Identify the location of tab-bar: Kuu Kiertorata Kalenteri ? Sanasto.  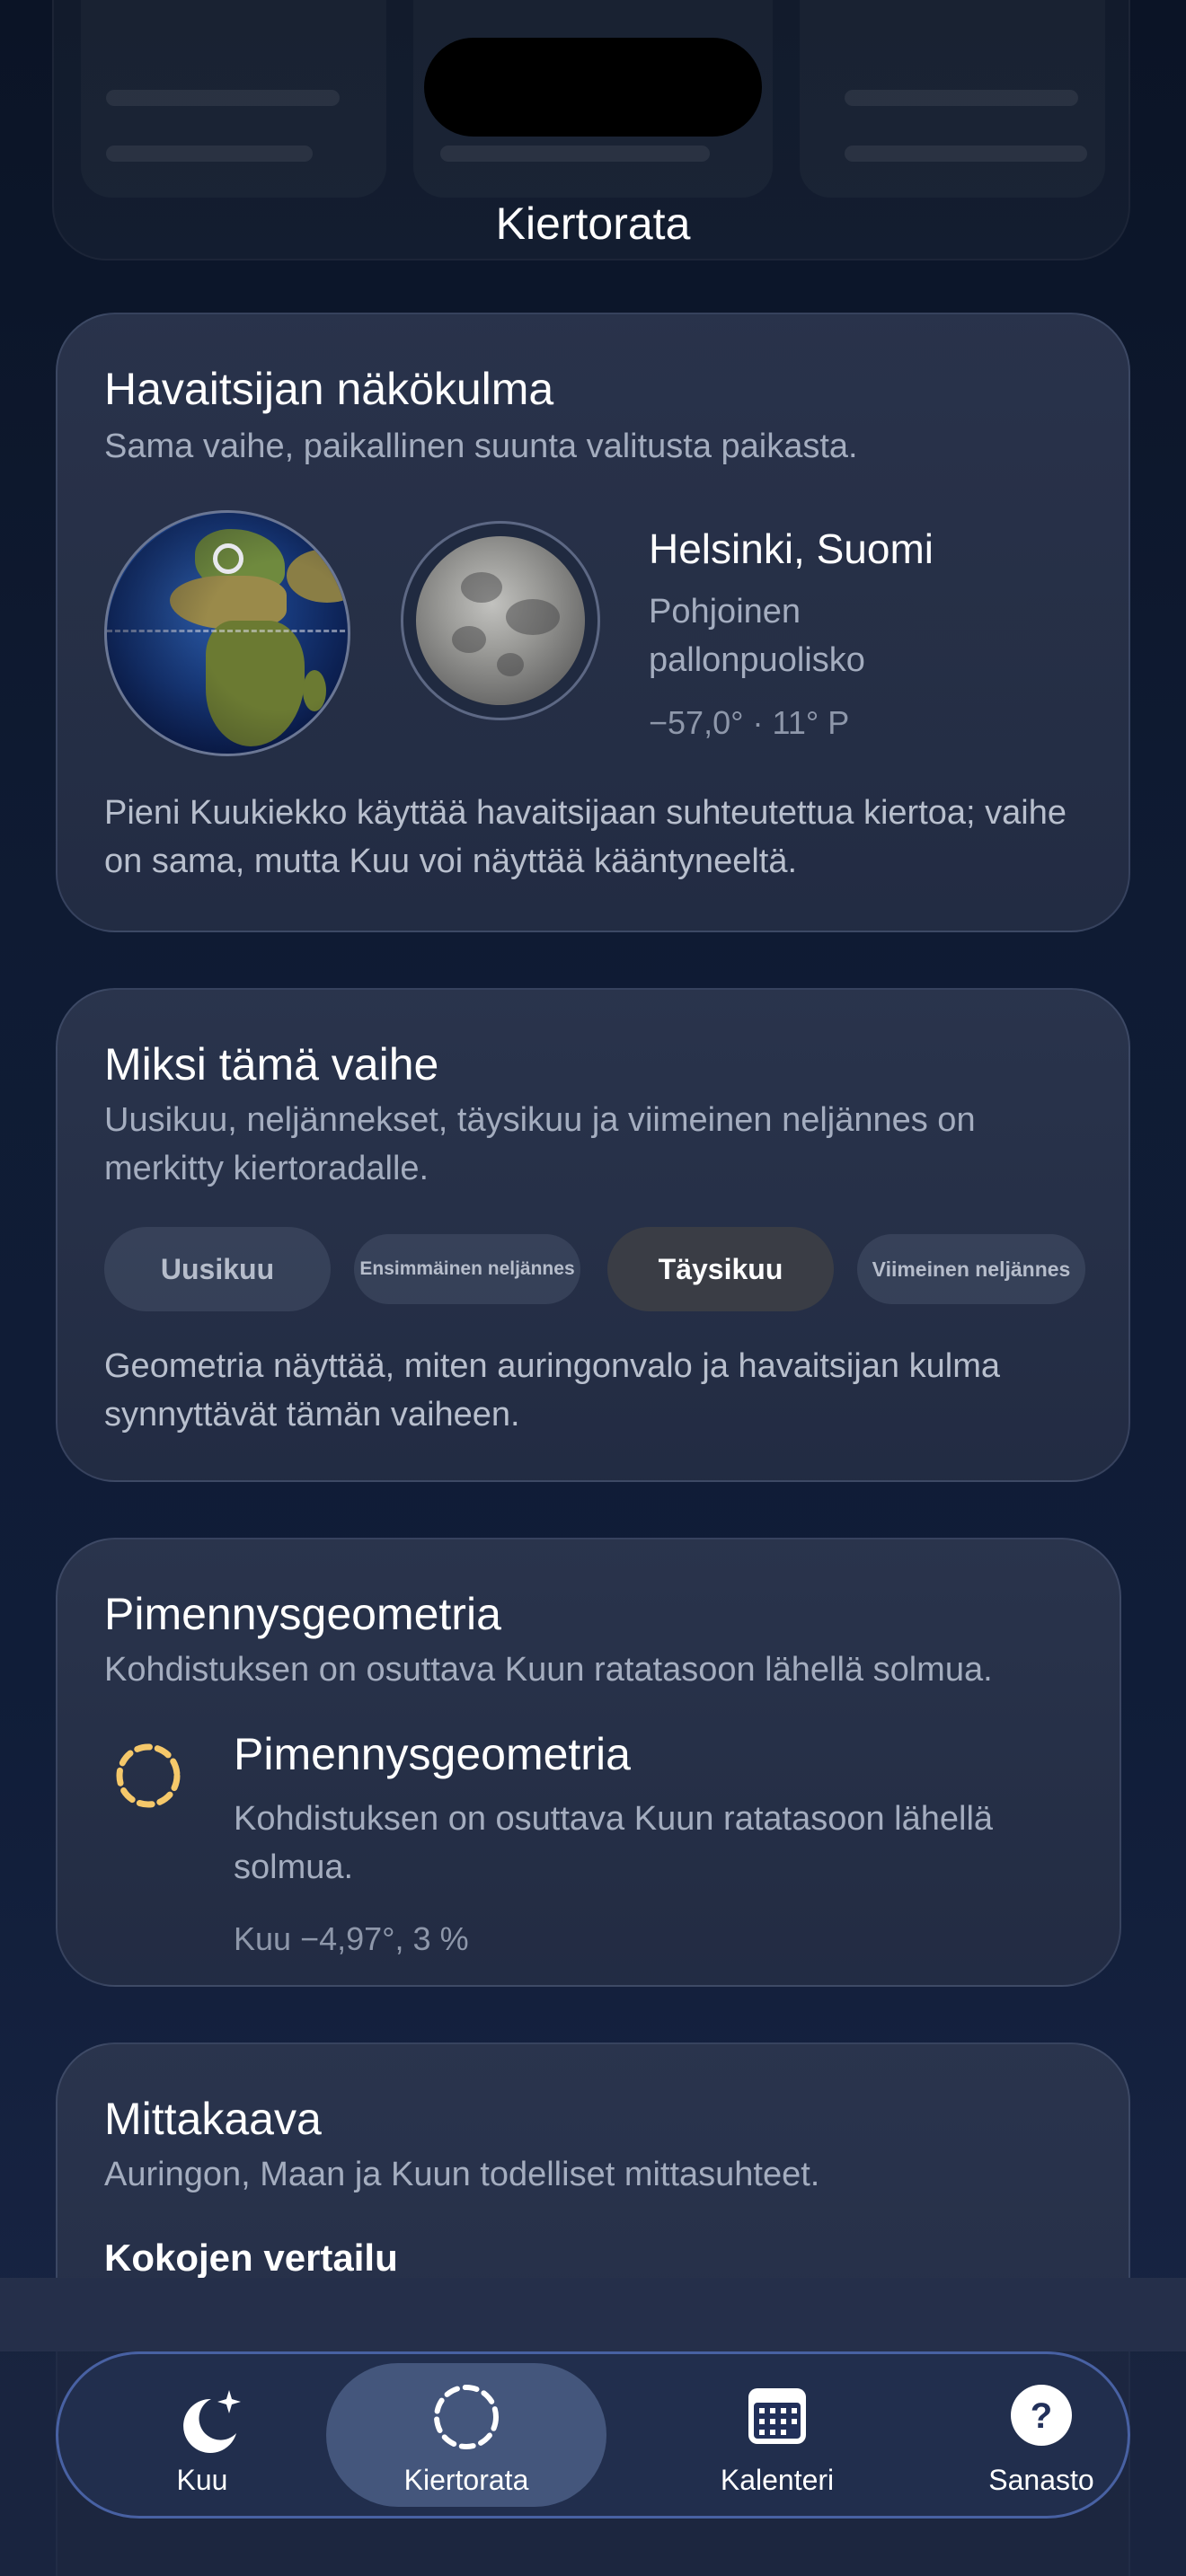
(593, 2435).